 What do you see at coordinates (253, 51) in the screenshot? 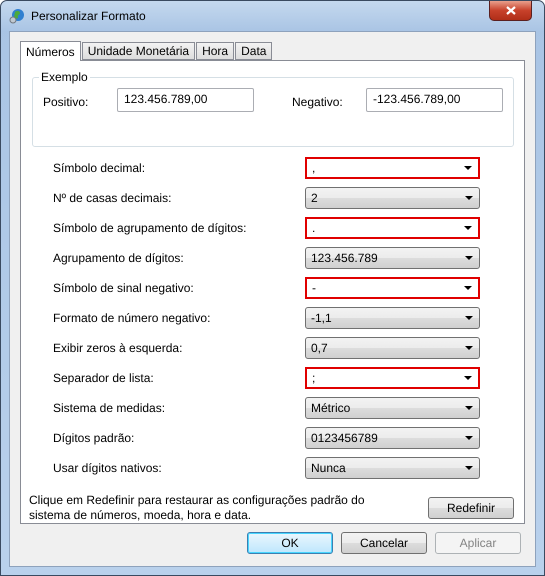
I see `tab: Data` at bounding box center [253, 51].